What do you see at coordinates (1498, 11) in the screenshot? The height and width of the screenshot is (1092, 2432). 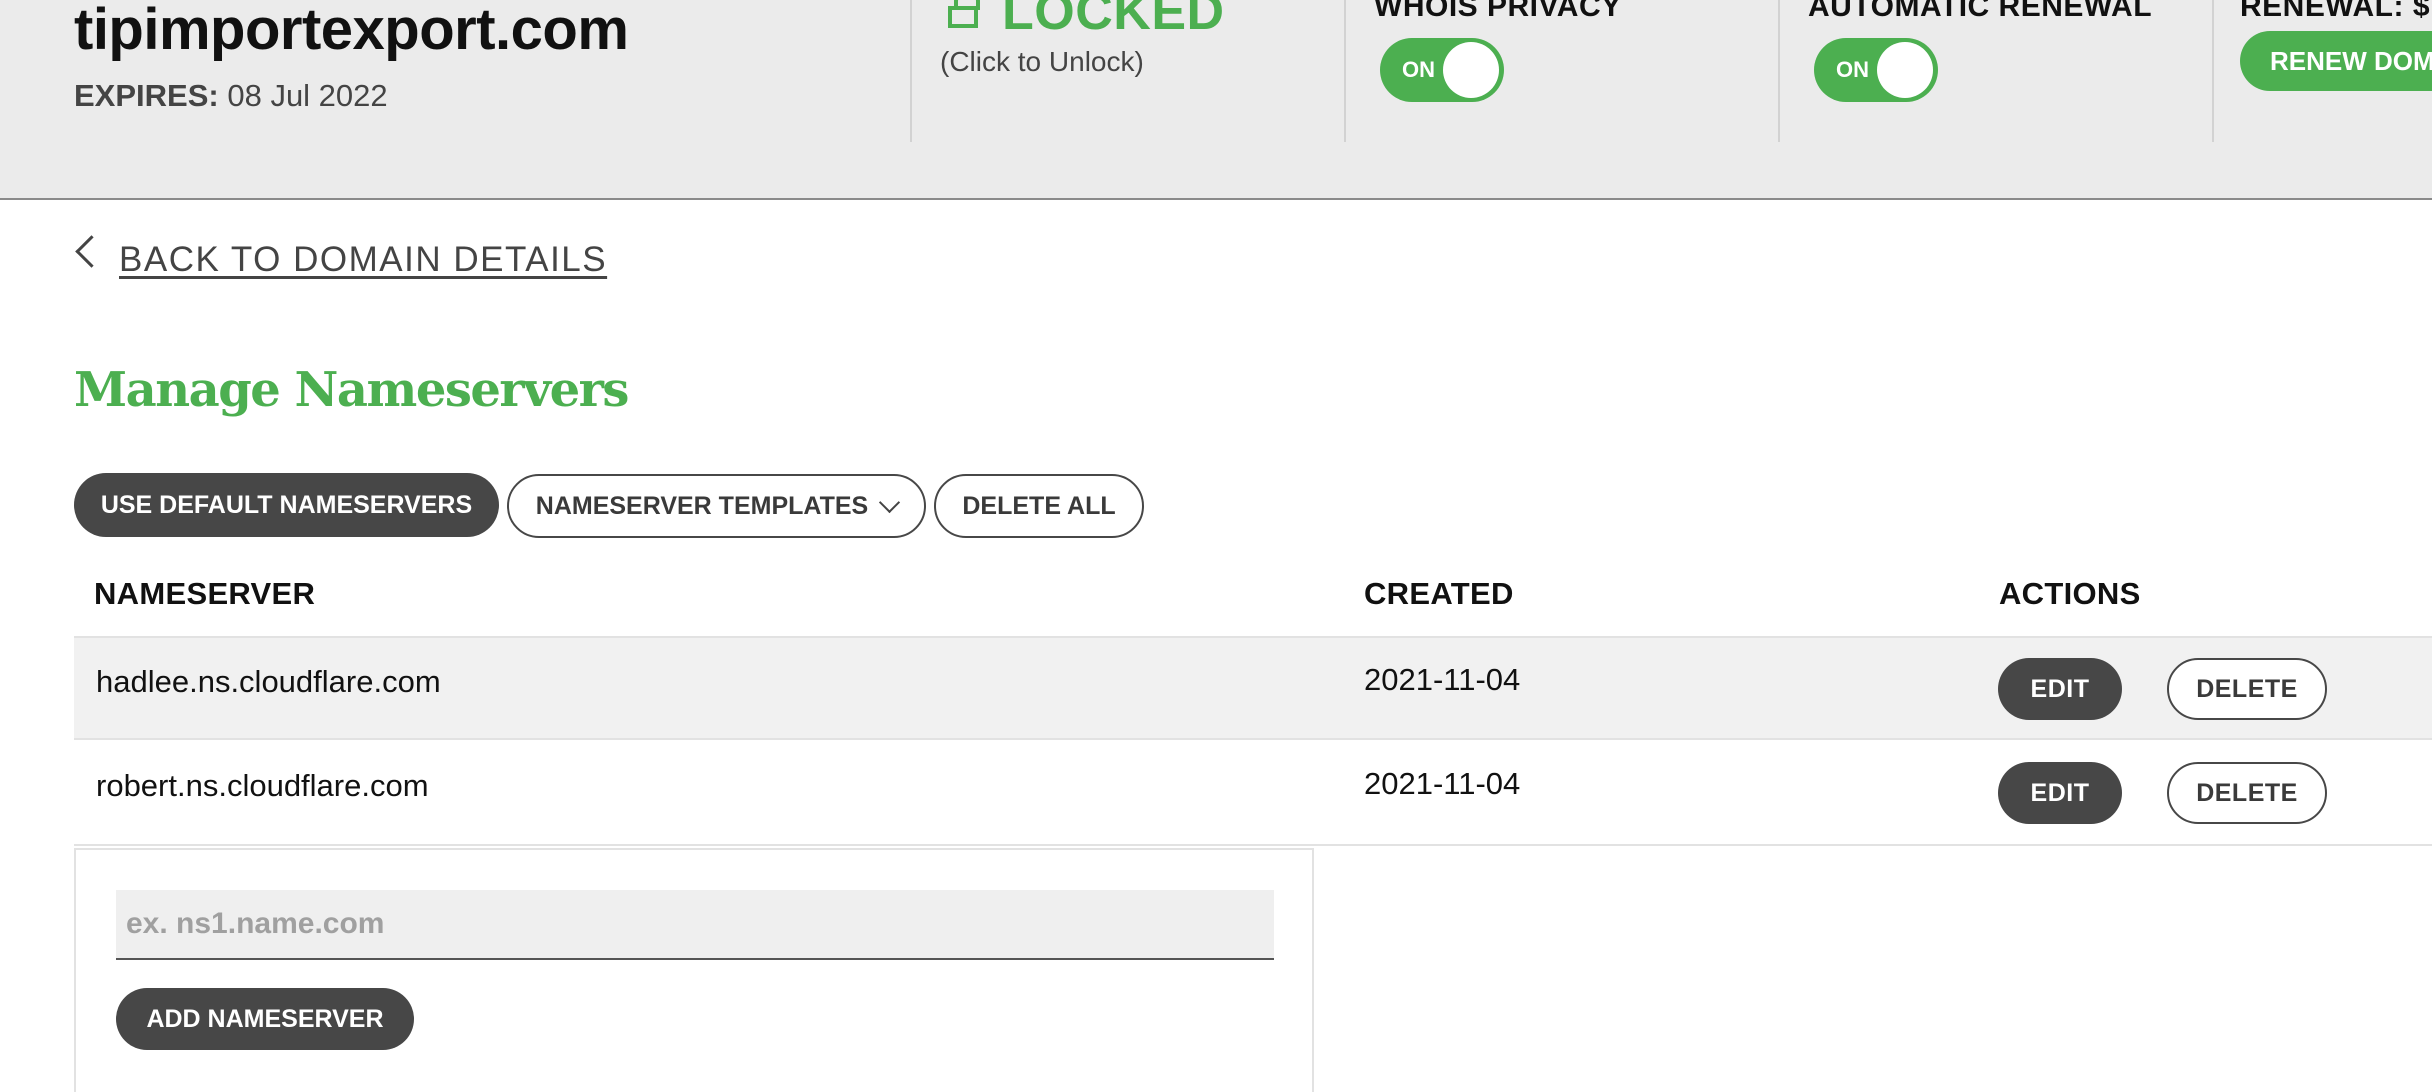 I see `whois-privacy-label: WHOIS PRIVACY` at bounding box center [1498, 11].